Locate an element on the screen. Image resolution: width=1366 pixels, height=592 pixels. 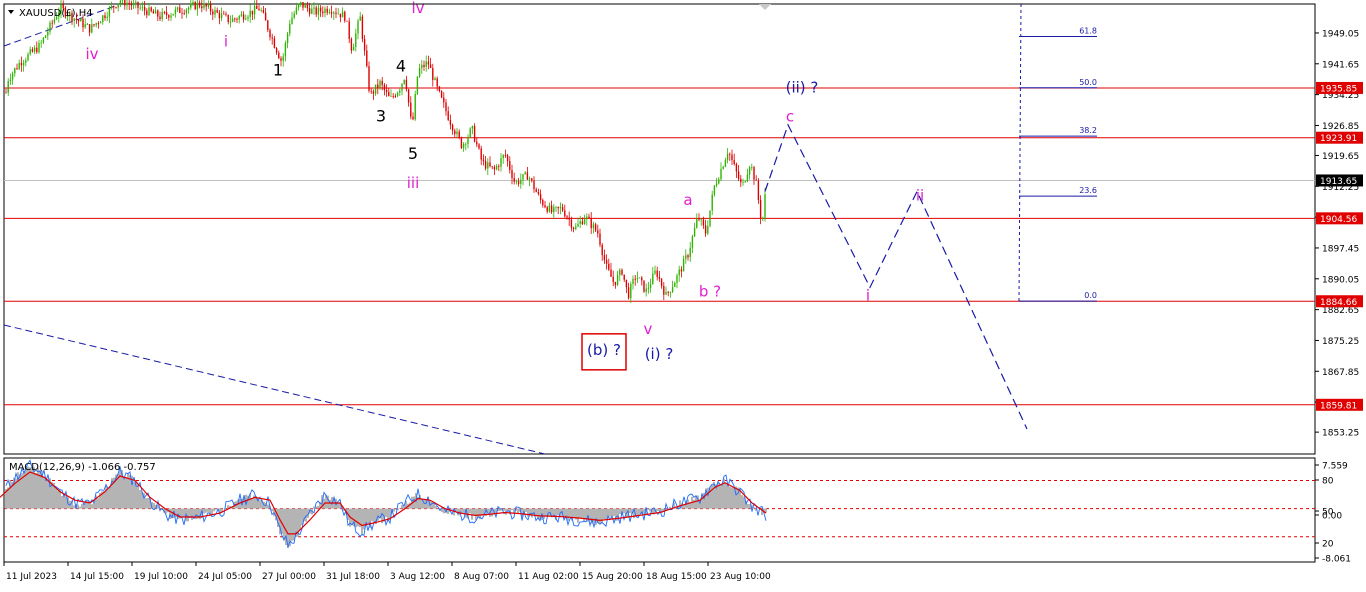
wave-label: (ii) ? is located at coordinates (802, 87).